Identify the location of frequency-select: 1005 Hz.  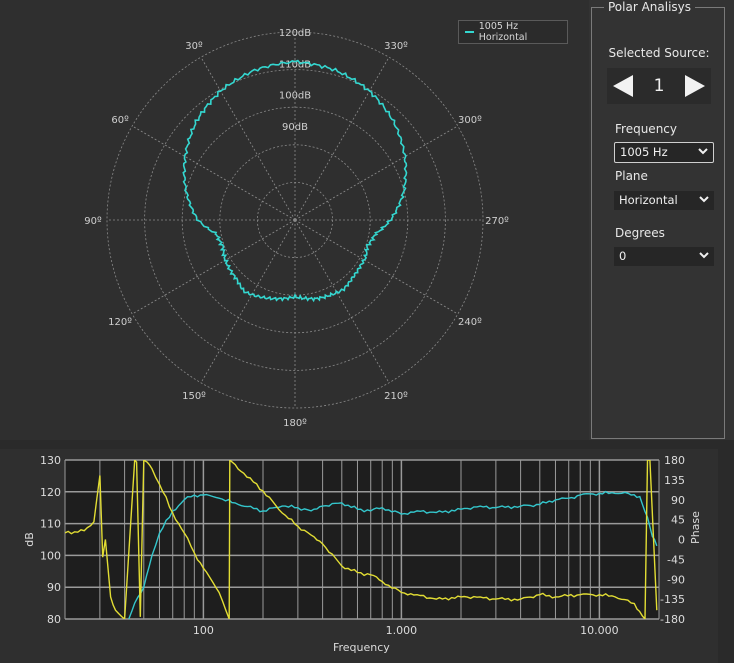
(664, 152).